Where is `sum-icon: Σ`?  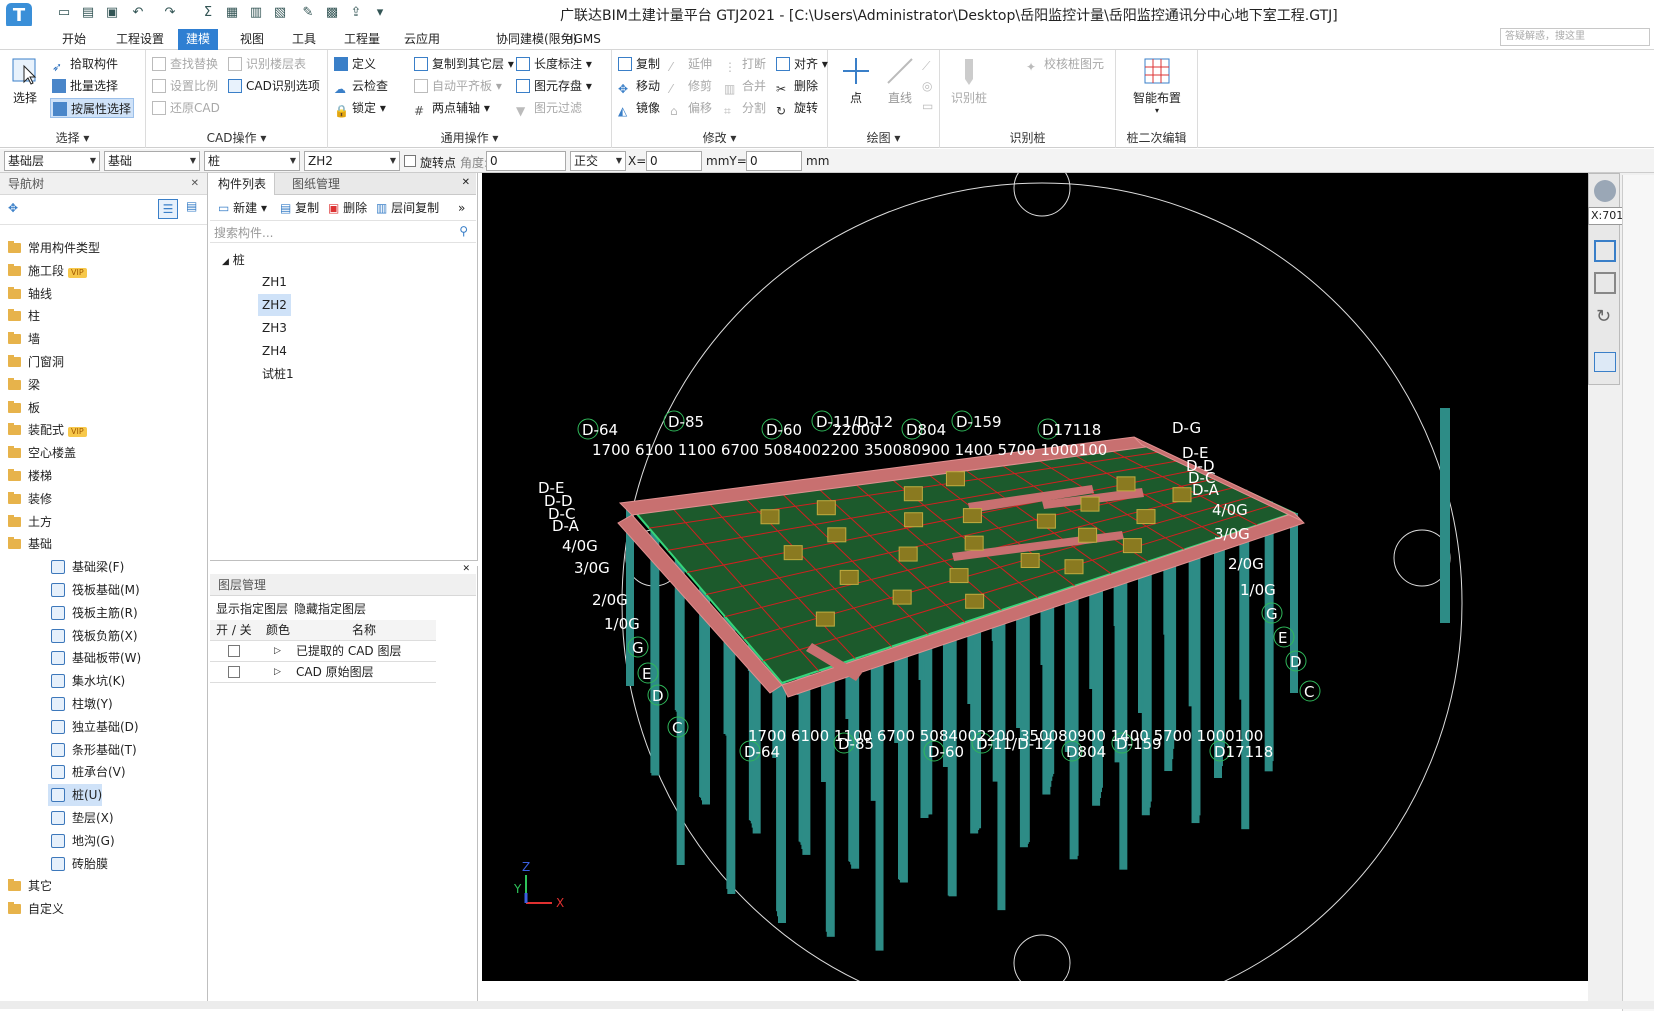
sum-icon: Σ is located at coordinates (208, 13).